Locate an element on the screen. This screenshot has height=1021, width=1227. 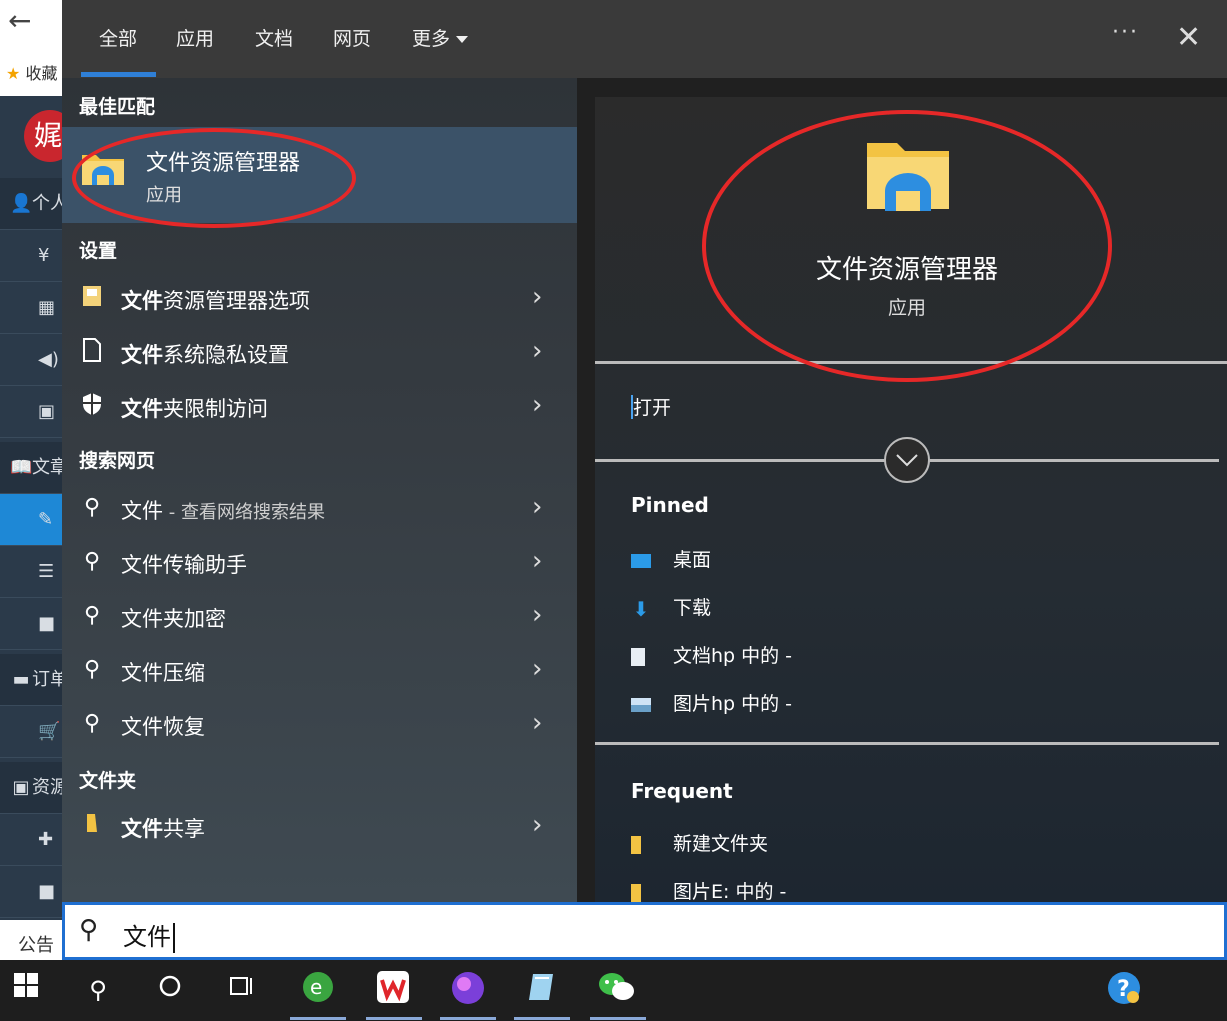
open-external-icon is located at coordinates (632, 407).